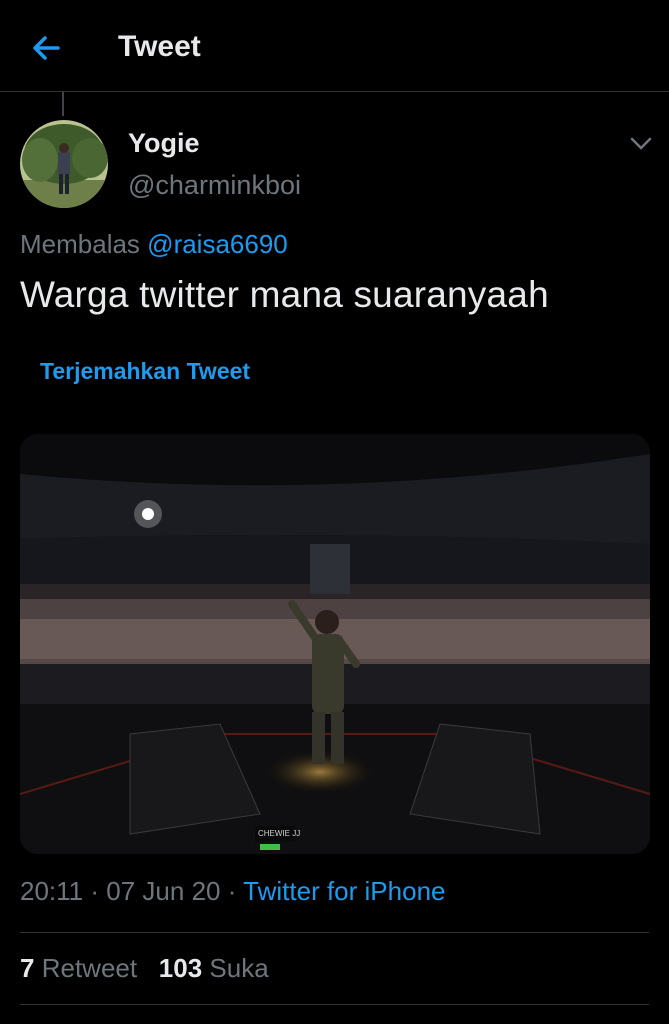 The image size is (669, 1024). I want to click on retweet-stat: 7 Retweet, so click(82, 968).